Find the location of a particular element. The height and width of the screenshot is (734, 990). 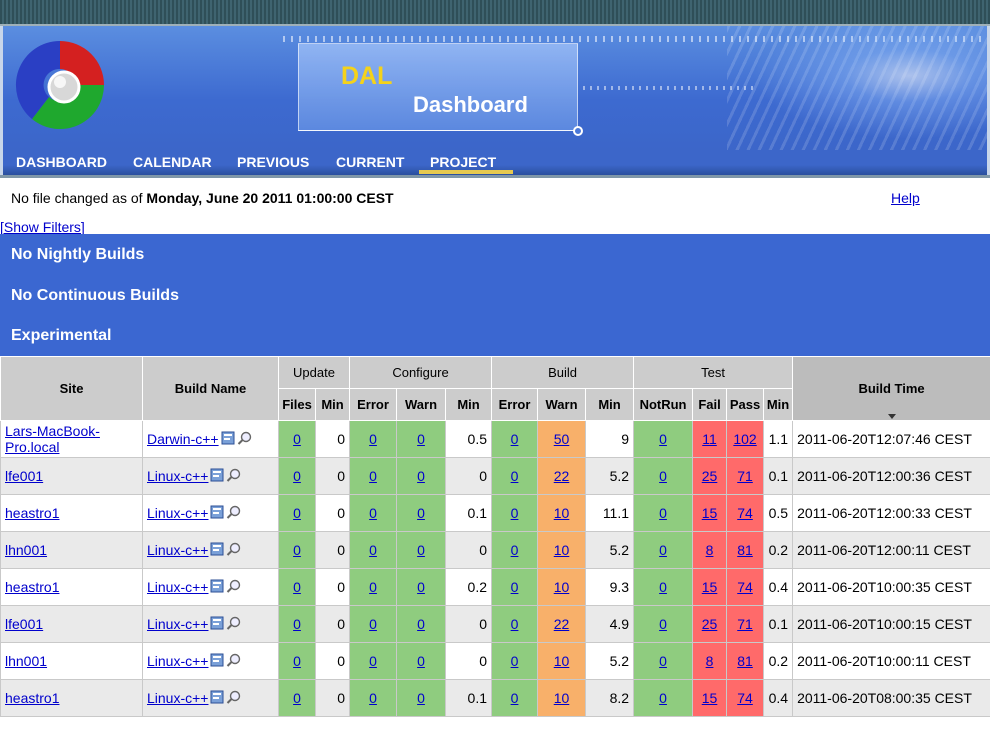

nav-current: CURRENT is located at coordinates (370, 164).